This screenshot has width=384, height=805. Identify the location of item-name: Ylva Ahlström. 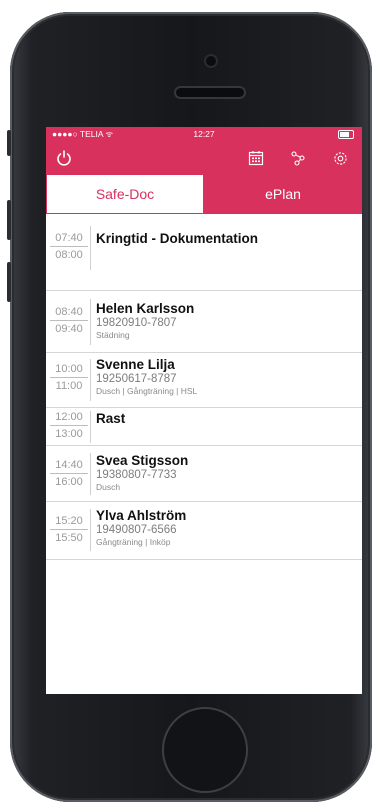
(141, 515).